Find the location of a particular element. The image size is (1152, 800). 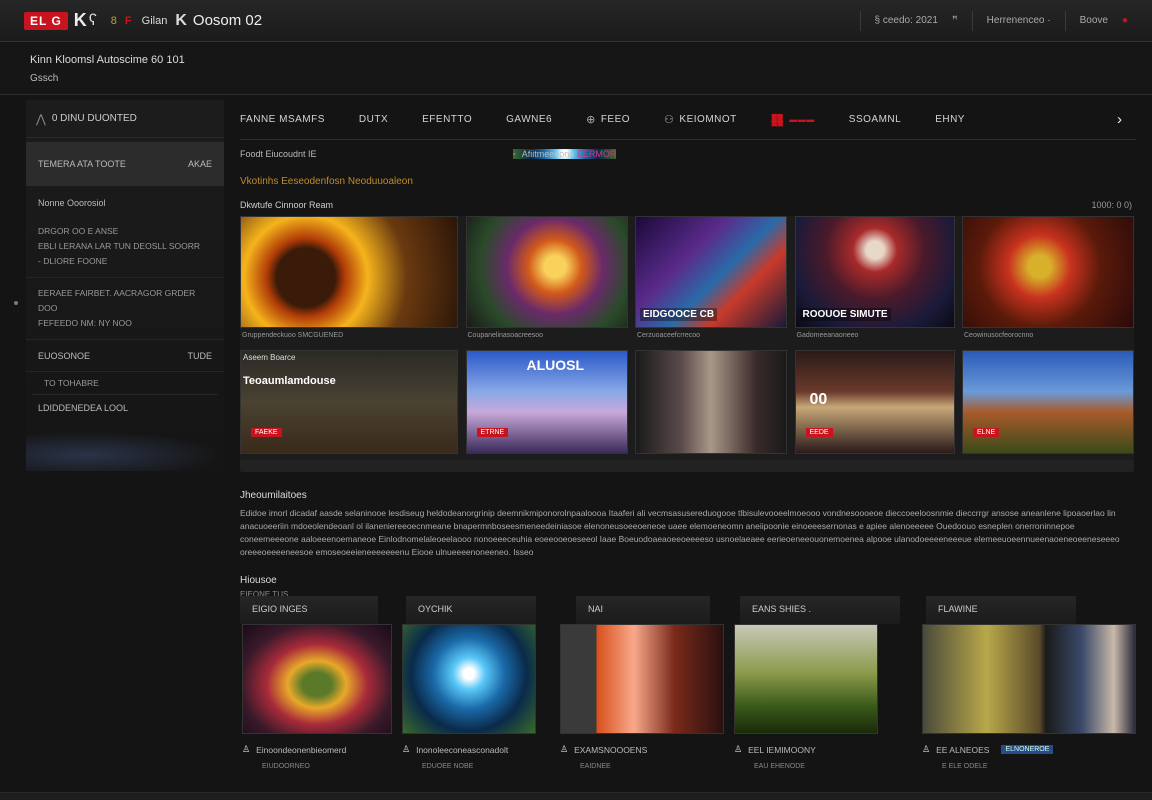

featured-tab: OYCHIK is located at coordinates (471, 610).